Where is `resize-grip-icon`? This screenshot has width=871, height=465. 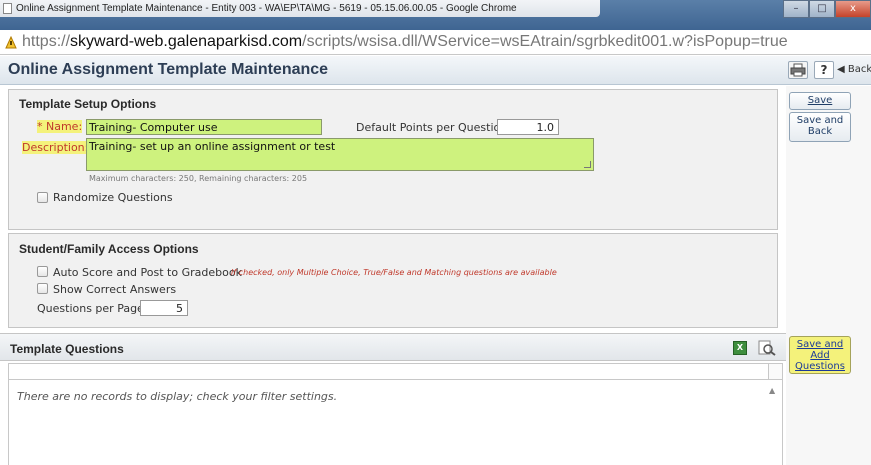
resize-grip-icon is located at coordinates (587, 164).